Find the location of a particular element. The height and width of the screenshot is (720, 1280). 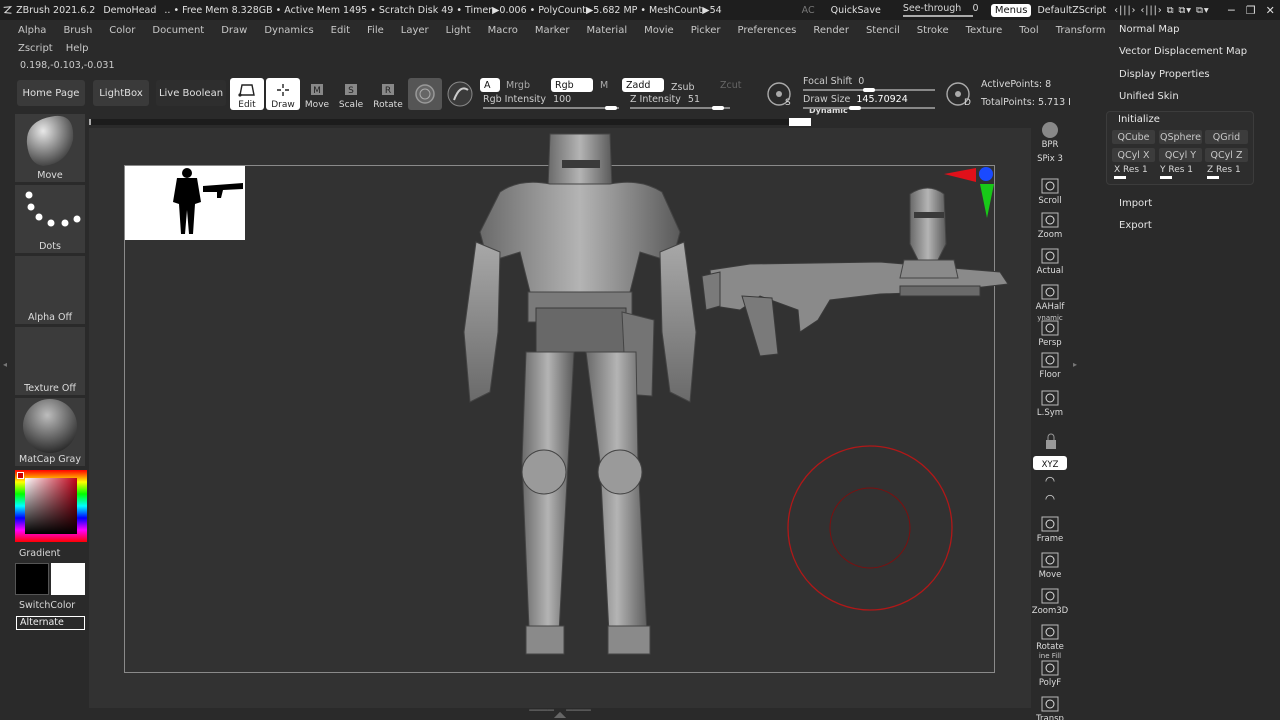

draw-size-slider: Draw Size 145.70924 Dynamic is located at coordinates (869, 104).